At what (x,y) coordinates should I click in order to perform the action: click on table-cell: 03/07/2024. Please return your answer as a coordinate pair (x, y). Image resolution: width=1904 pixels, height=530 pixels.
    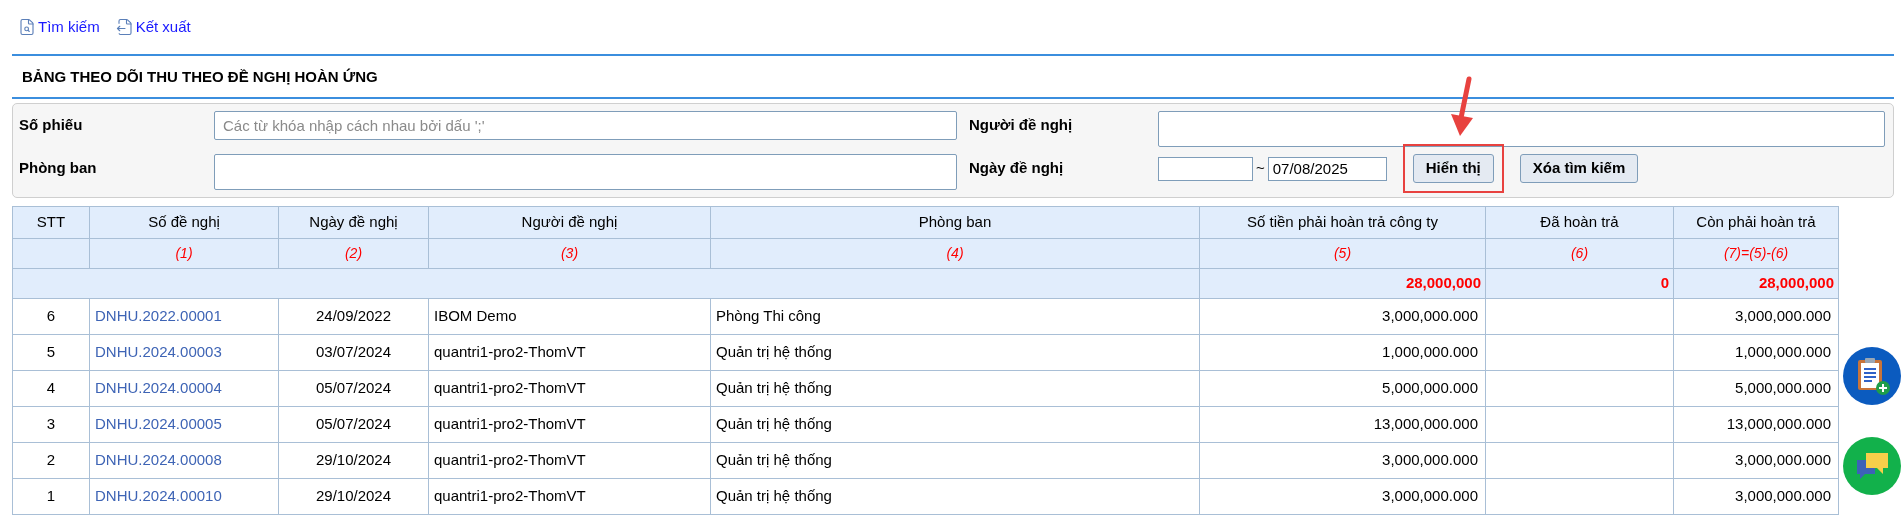
    Looking at the image, I should click on (353, 352).